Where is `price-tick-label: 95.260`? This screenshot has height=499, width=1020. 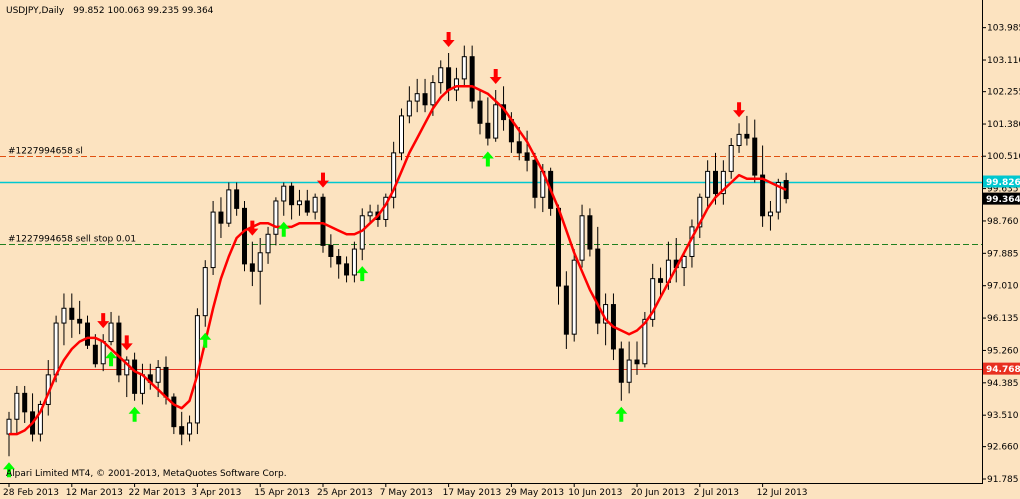
price-tick-label: 95.260 is located at coordinates (1003, 351).